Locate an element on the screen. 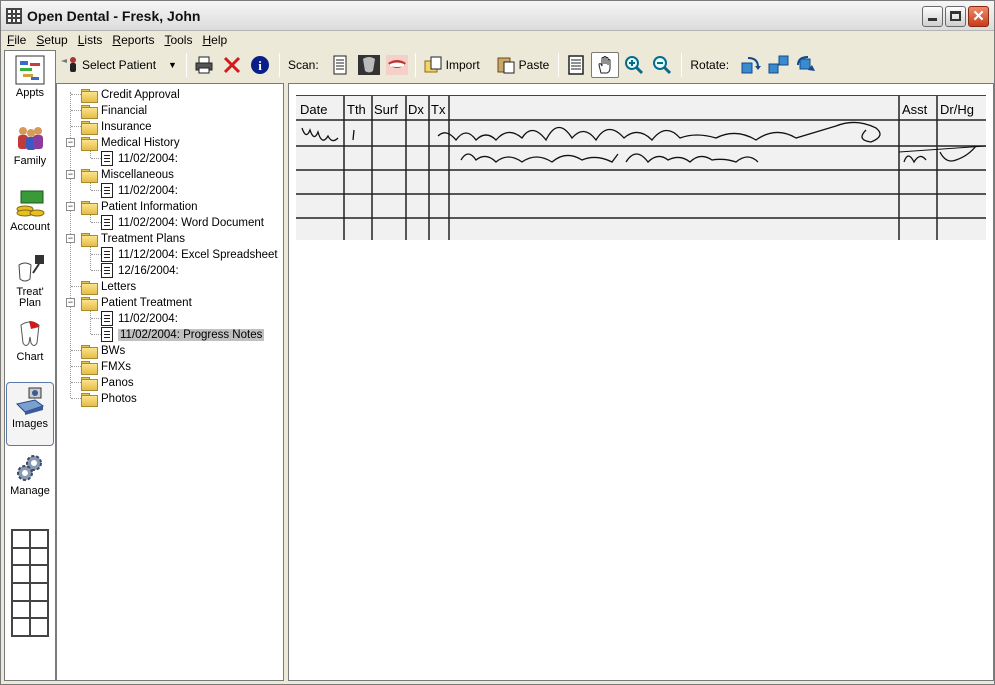 This screenshot has height=685, width=995. tree-item: Panos is located at coordinates (99, 383).